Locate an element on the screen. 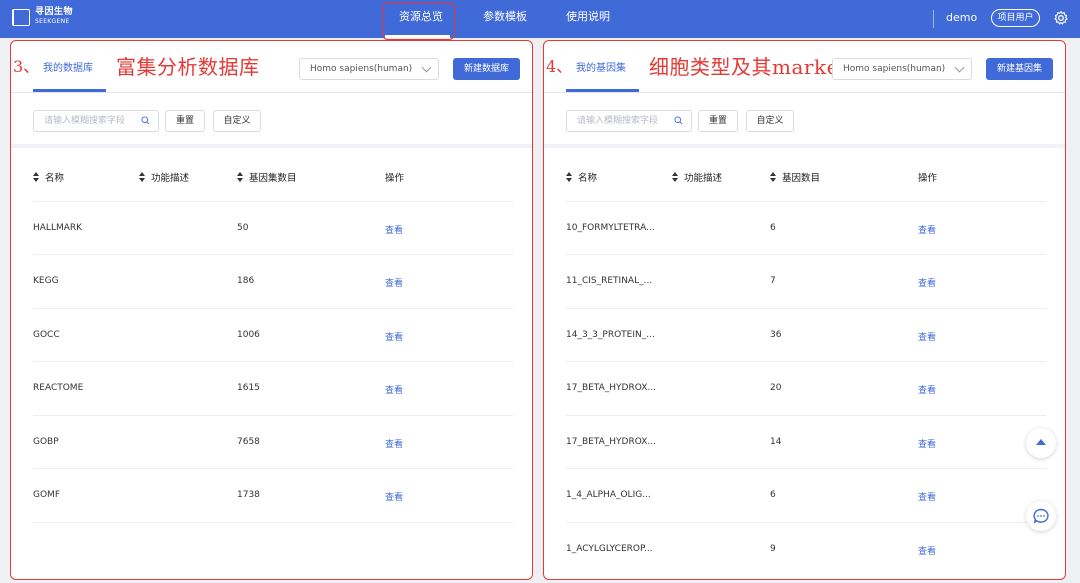 This screenshot has width=1080, height=583. column-description-label: 功能描述 is located at coordinates (703, 178).